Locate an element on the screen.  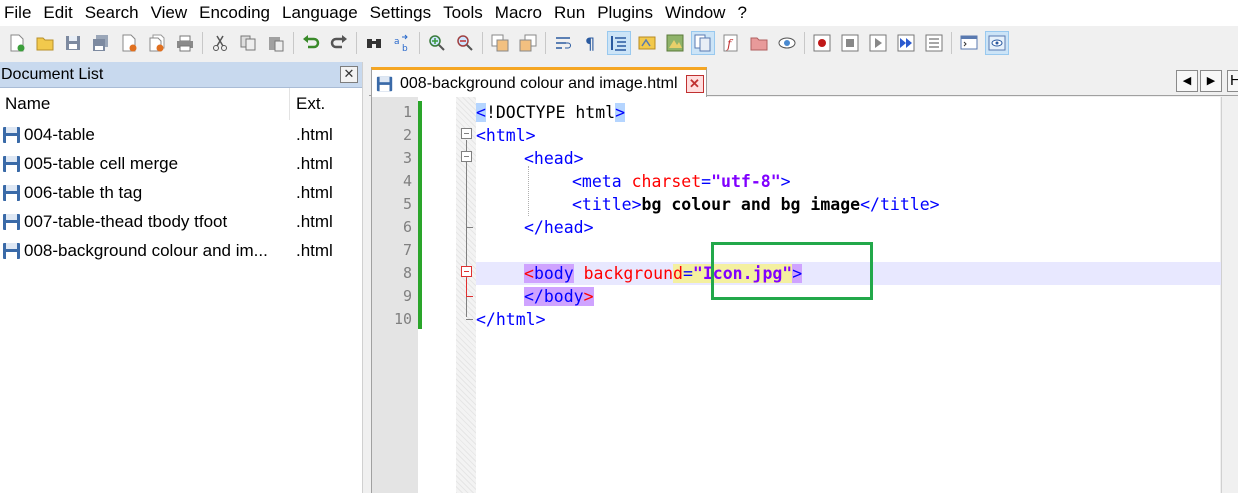
close-icon is located at coordinates (129, 43).